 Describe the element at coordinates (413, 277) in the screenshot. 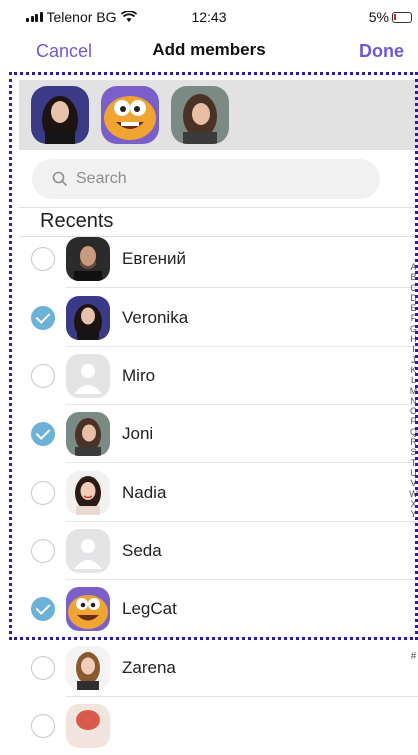

I see `index-letter: B` at that location.